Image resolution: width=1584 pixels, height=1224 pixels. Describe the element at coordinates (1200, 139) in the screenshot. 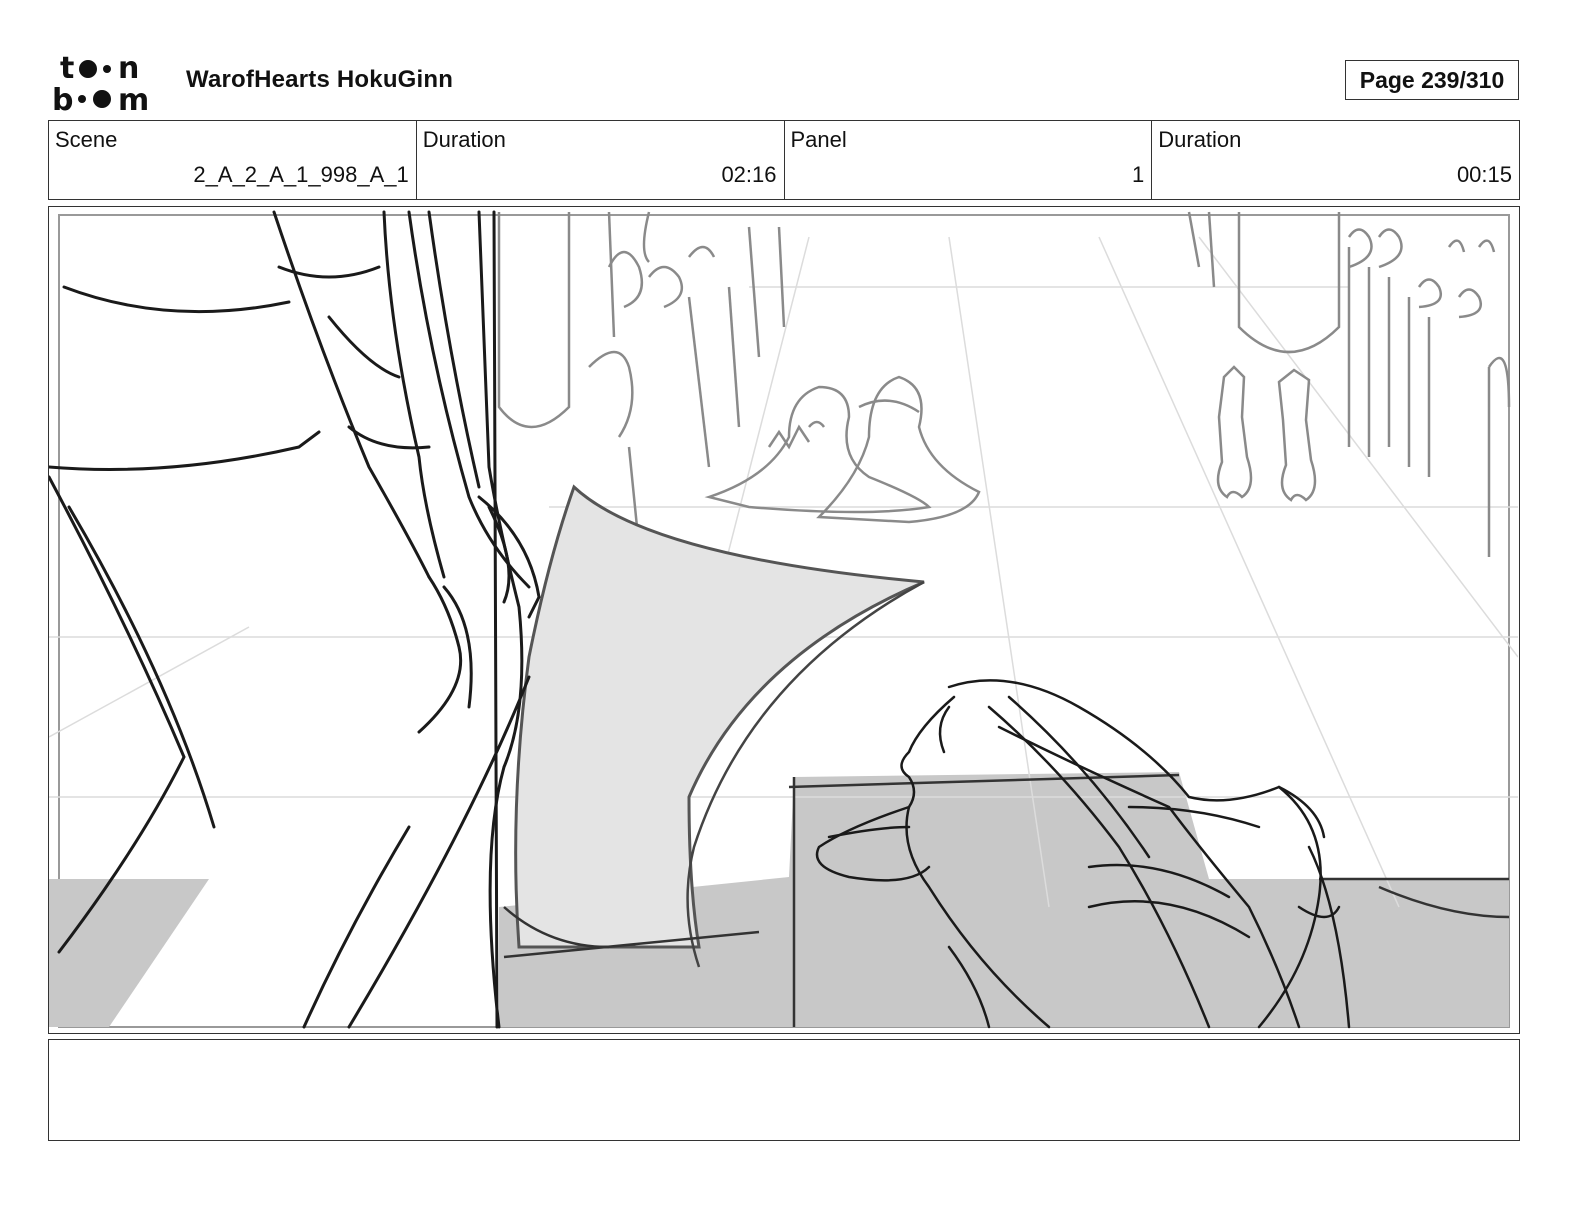

I see `panel-duration-label: Duration` at that location.